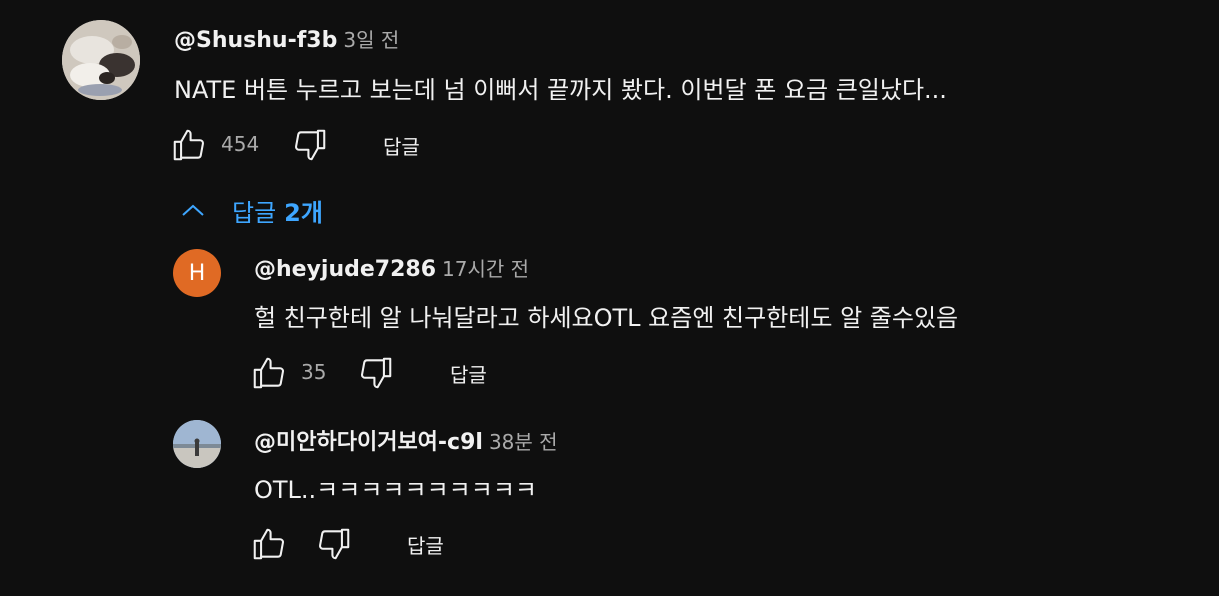 The height and width of the screenshot is (596, 1219). What do you see at coordinates (485, 269) in the screenshot?
I see `timestamp: 17시간 전` at bounding box center [485, 269].